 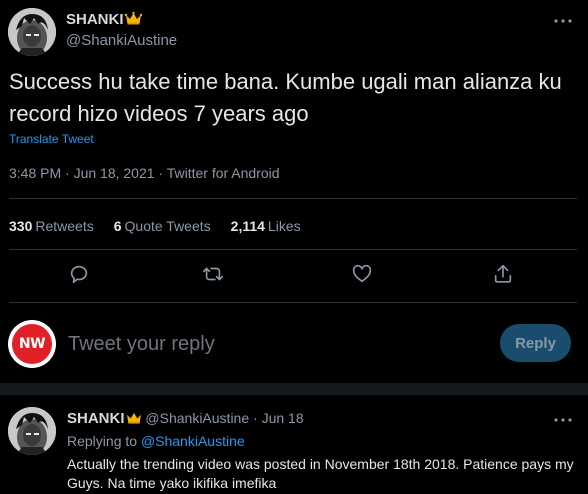 I want to click on retweets-stat: 330 Retweets, so click(x=51, y=226).